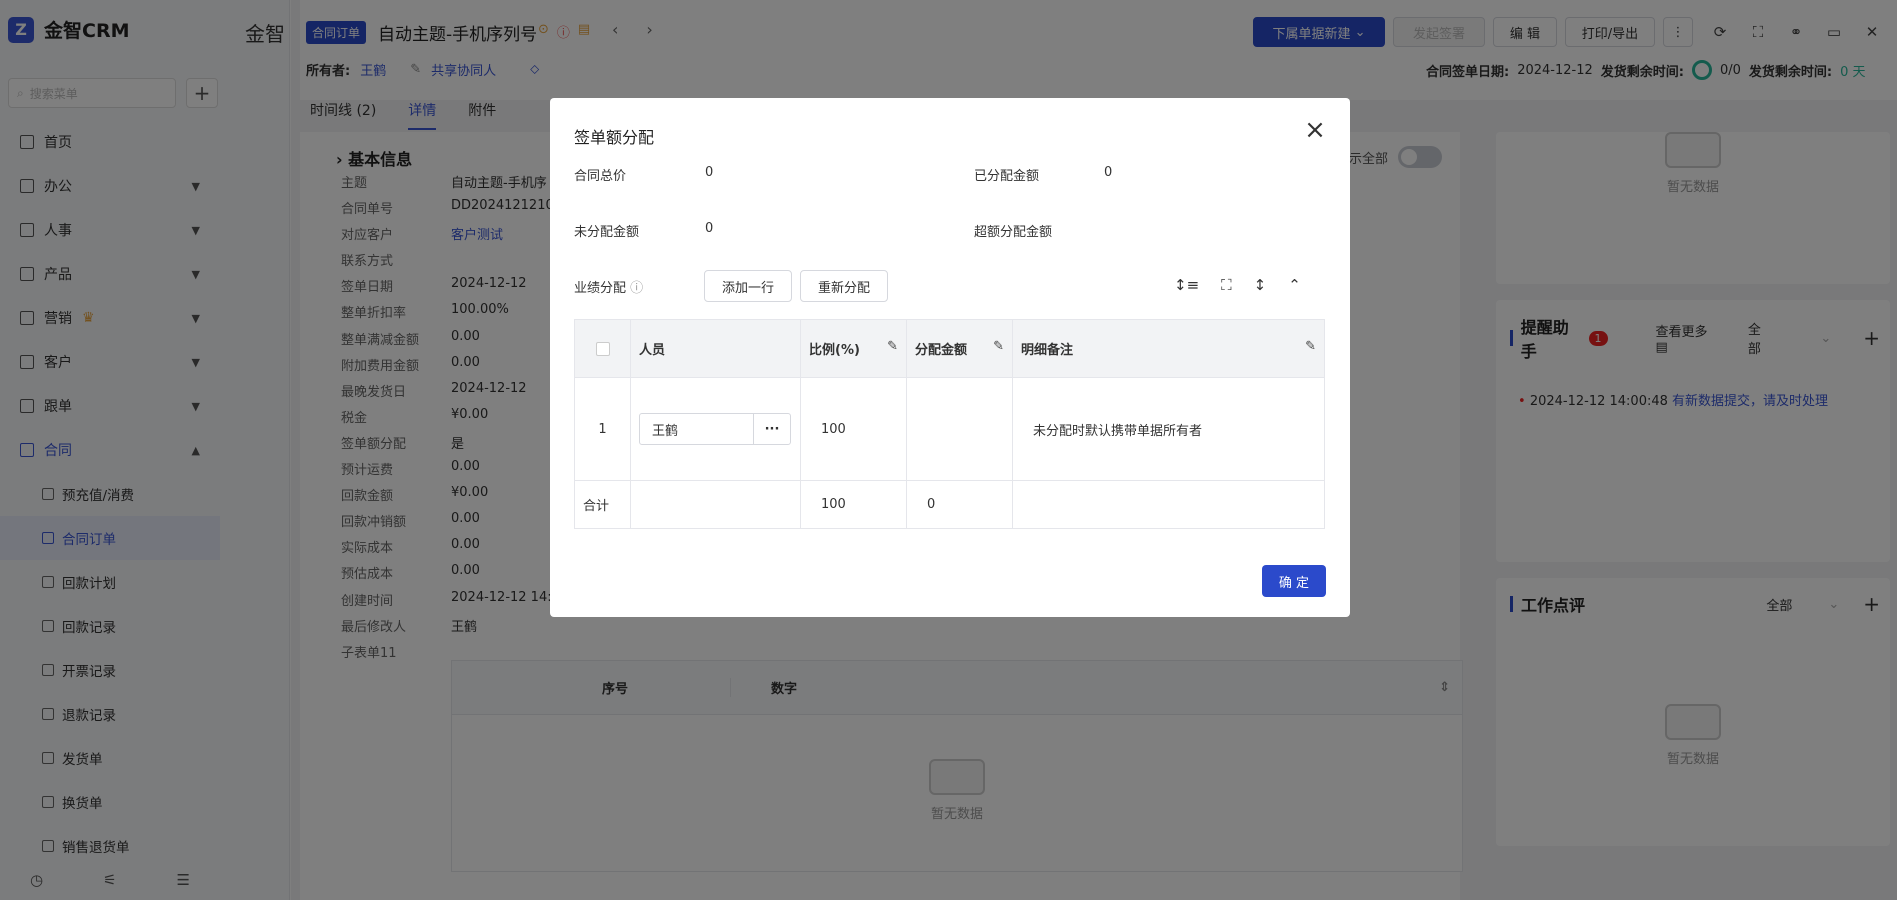 The height and width of the screenshot is (900, 1897). I want to click on total-label: 合同总价, so click(600, 176).